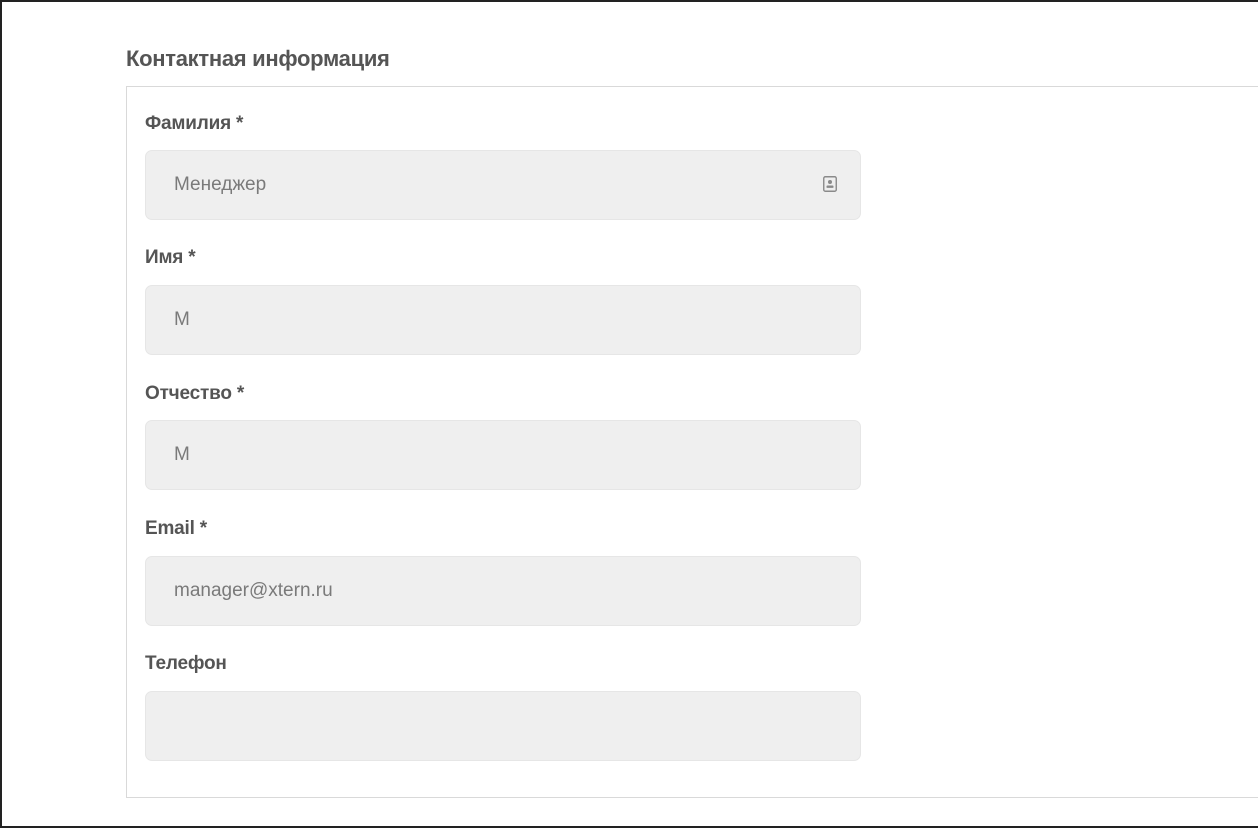 The image size is (1258, 828). I want to click on contact-card-icon, so click(830, 184).